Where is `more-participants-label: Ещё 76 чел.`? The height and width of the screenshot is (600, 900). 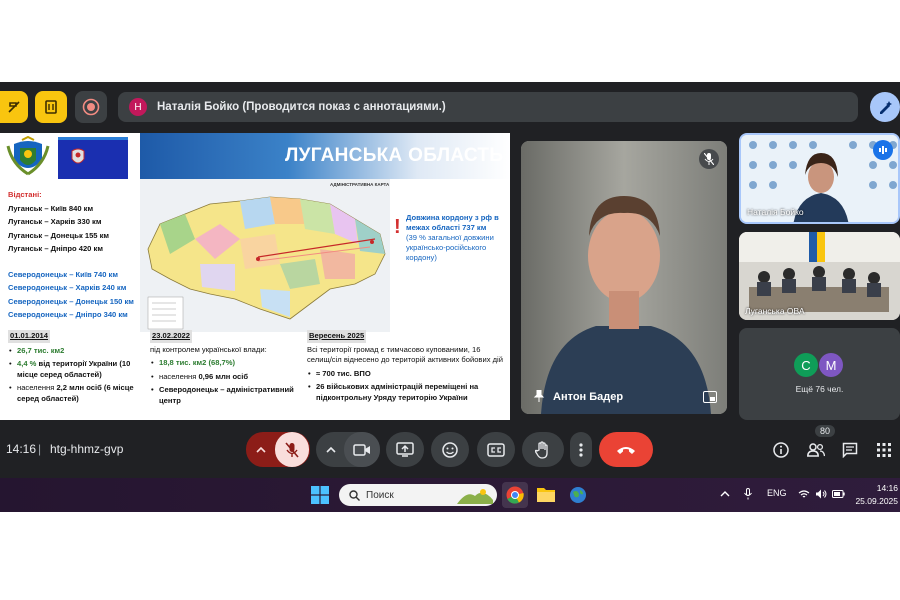 more-participants-label: Ещё 76 чел. is located at coordinates (819, 389).